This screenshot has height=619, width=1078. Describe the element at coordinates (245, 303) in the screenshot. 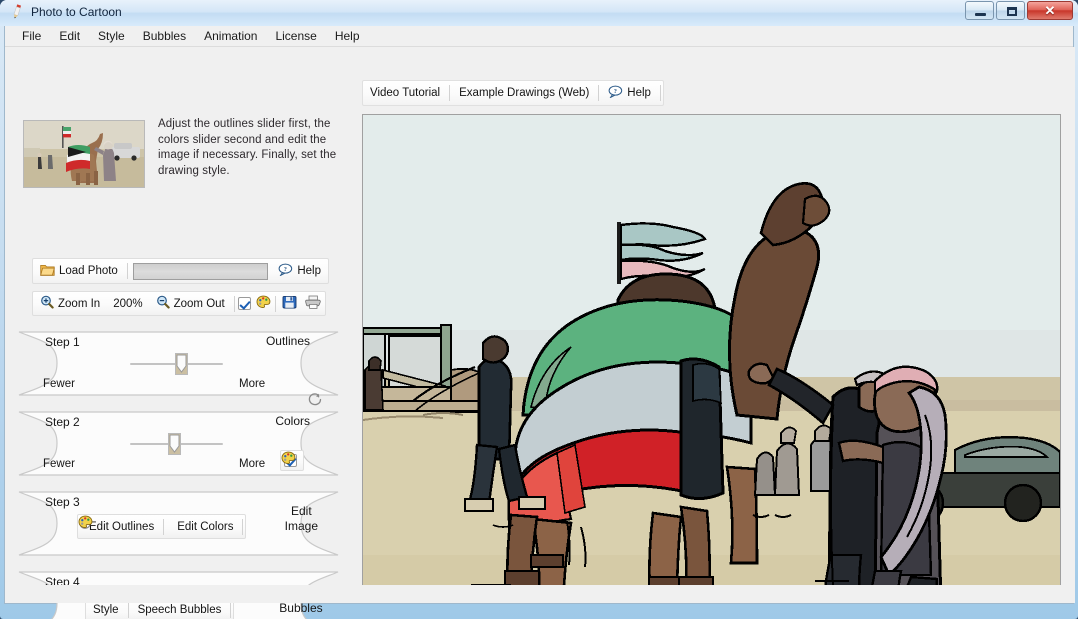

I see `colors-checkbox` at that location.